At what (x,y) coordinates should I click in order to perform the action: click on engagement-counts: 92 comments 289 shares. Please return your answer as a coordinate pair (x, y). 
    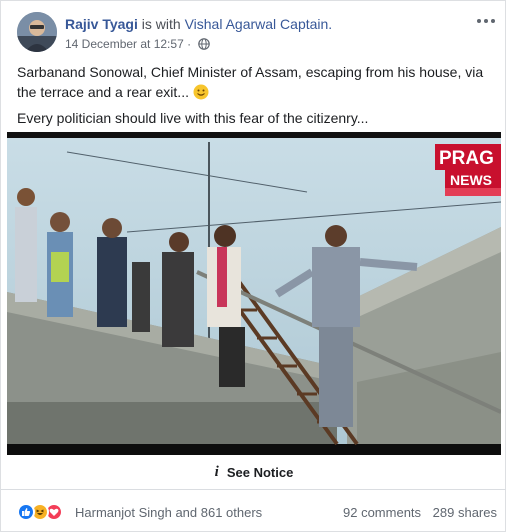
    Looking at the image, I should click on (420, 512).